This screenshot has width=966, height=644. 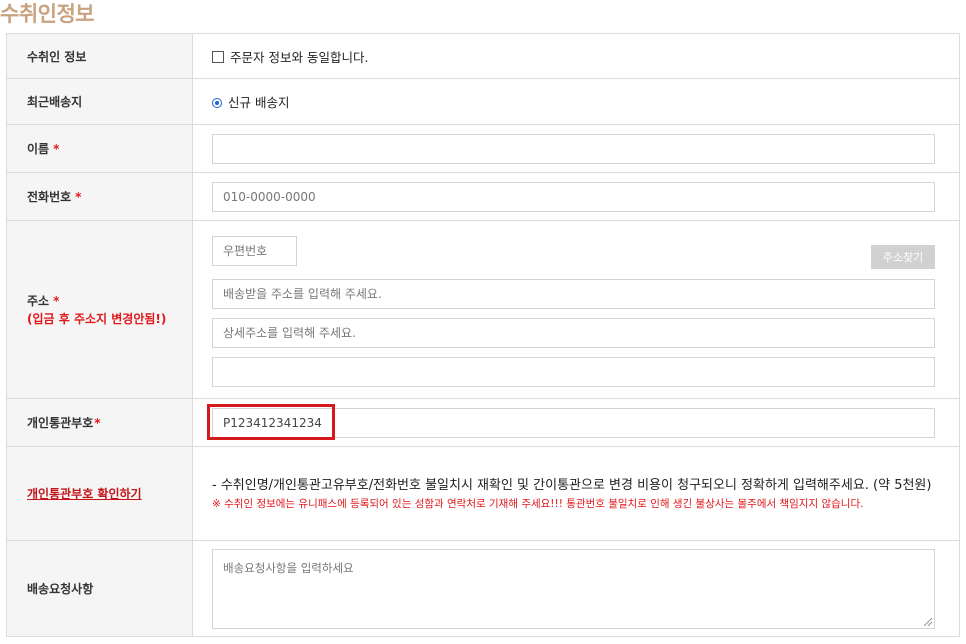 I want to click on row-phone: 전화번호 * 010-0000-0000, so click(x=483, y=196).